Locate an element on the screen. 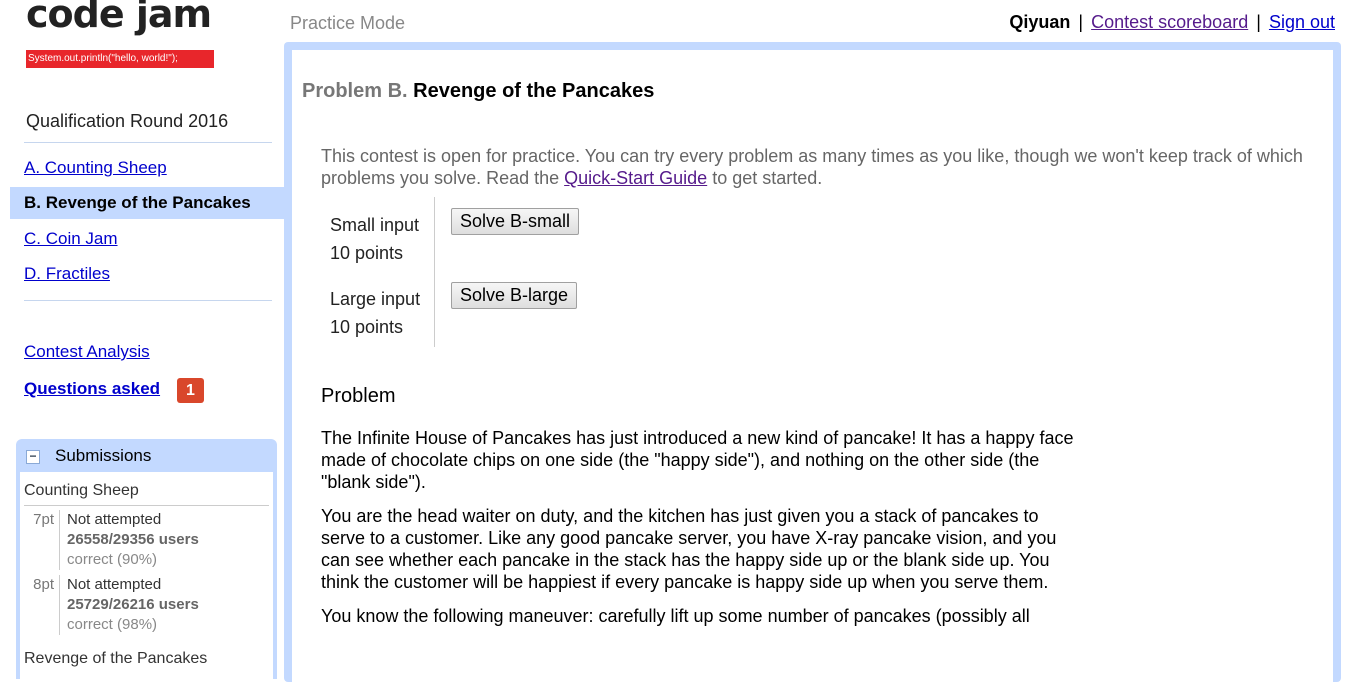 The image size is (1347, 682). quick-start-guide-link: Quick-Start Guide is located at coordinates (635, 178).